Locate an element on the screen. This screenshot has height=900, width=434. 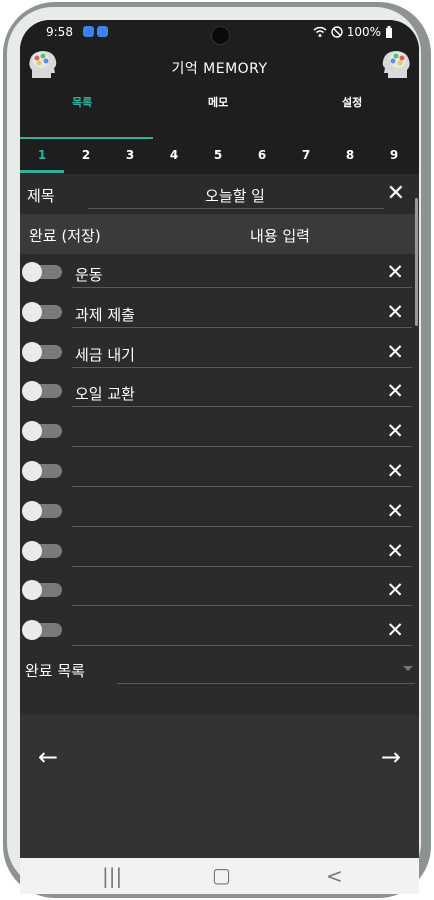
system-nav-bar: ||| ▢ < is located at coordinates (219, 876).